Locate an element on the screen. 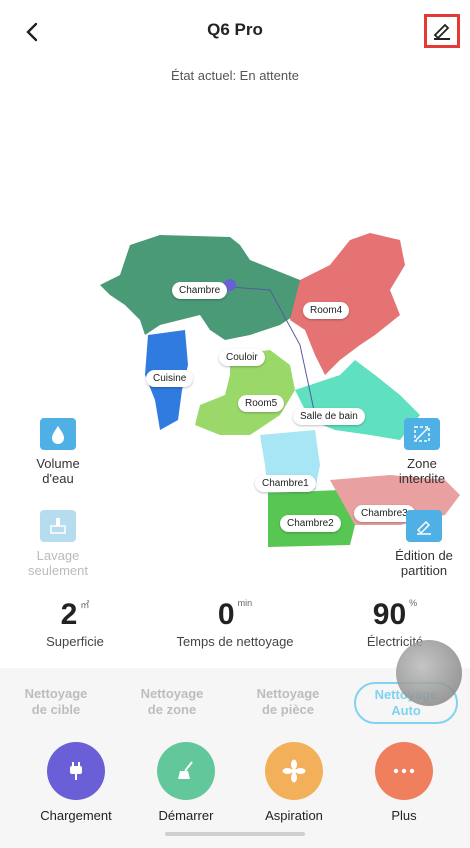  plug-icon is located at coordinates (76, 771).